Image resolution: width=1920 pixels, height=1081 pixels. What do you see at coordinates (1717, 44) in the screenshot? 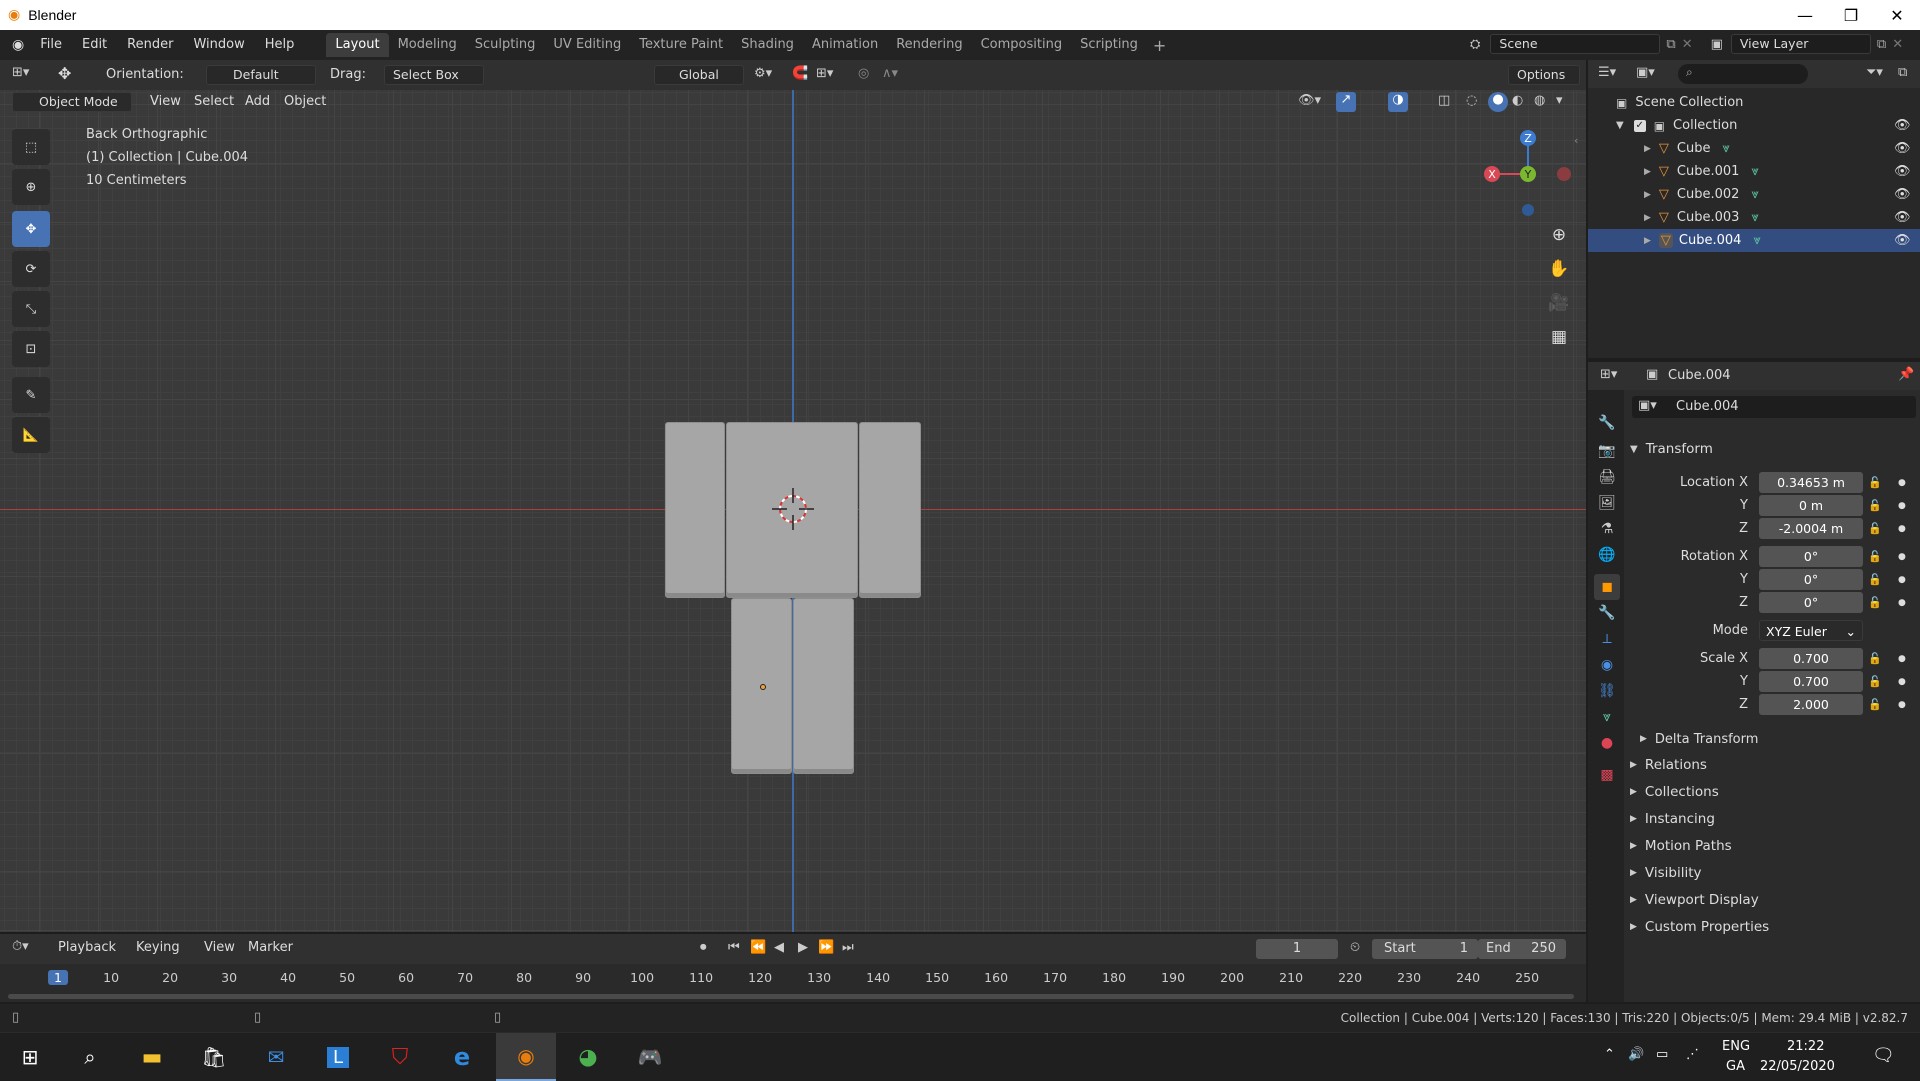
I see `view-layer-icon: ▣` at bounding box center [1717, 44].